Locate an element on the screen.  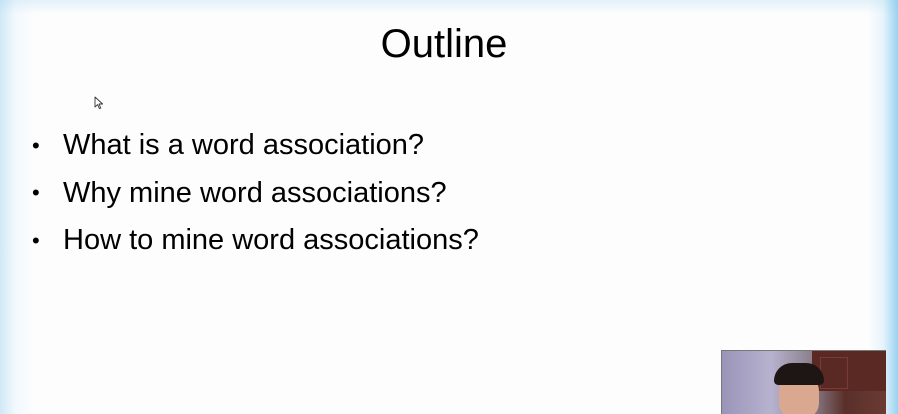
bullet-text: How to mine word associations? is located at coordinates (271, 240).